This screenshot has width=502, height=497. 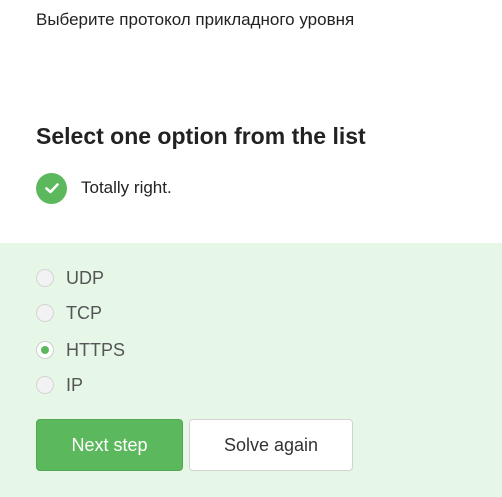 What do you see at coordinates (51, 188) in the screenshot?
I see `check-circle-icon` at bounding box center [51, 188].